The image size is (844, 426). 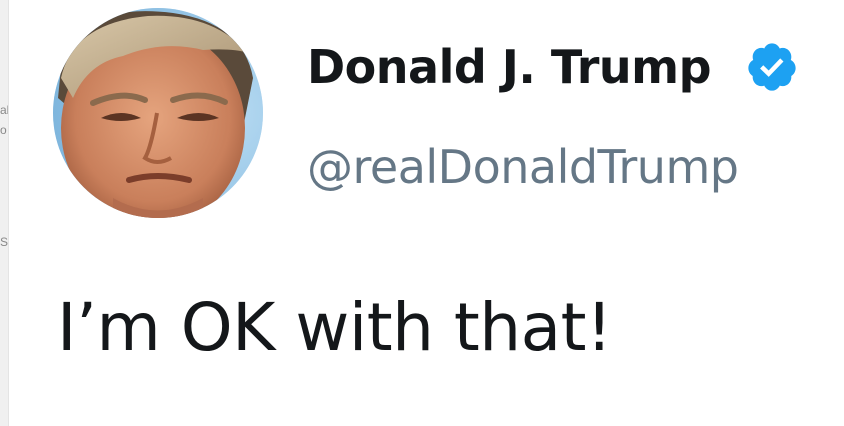 I want to click on left-edge-line-2: o, so click(x=3, y=130).